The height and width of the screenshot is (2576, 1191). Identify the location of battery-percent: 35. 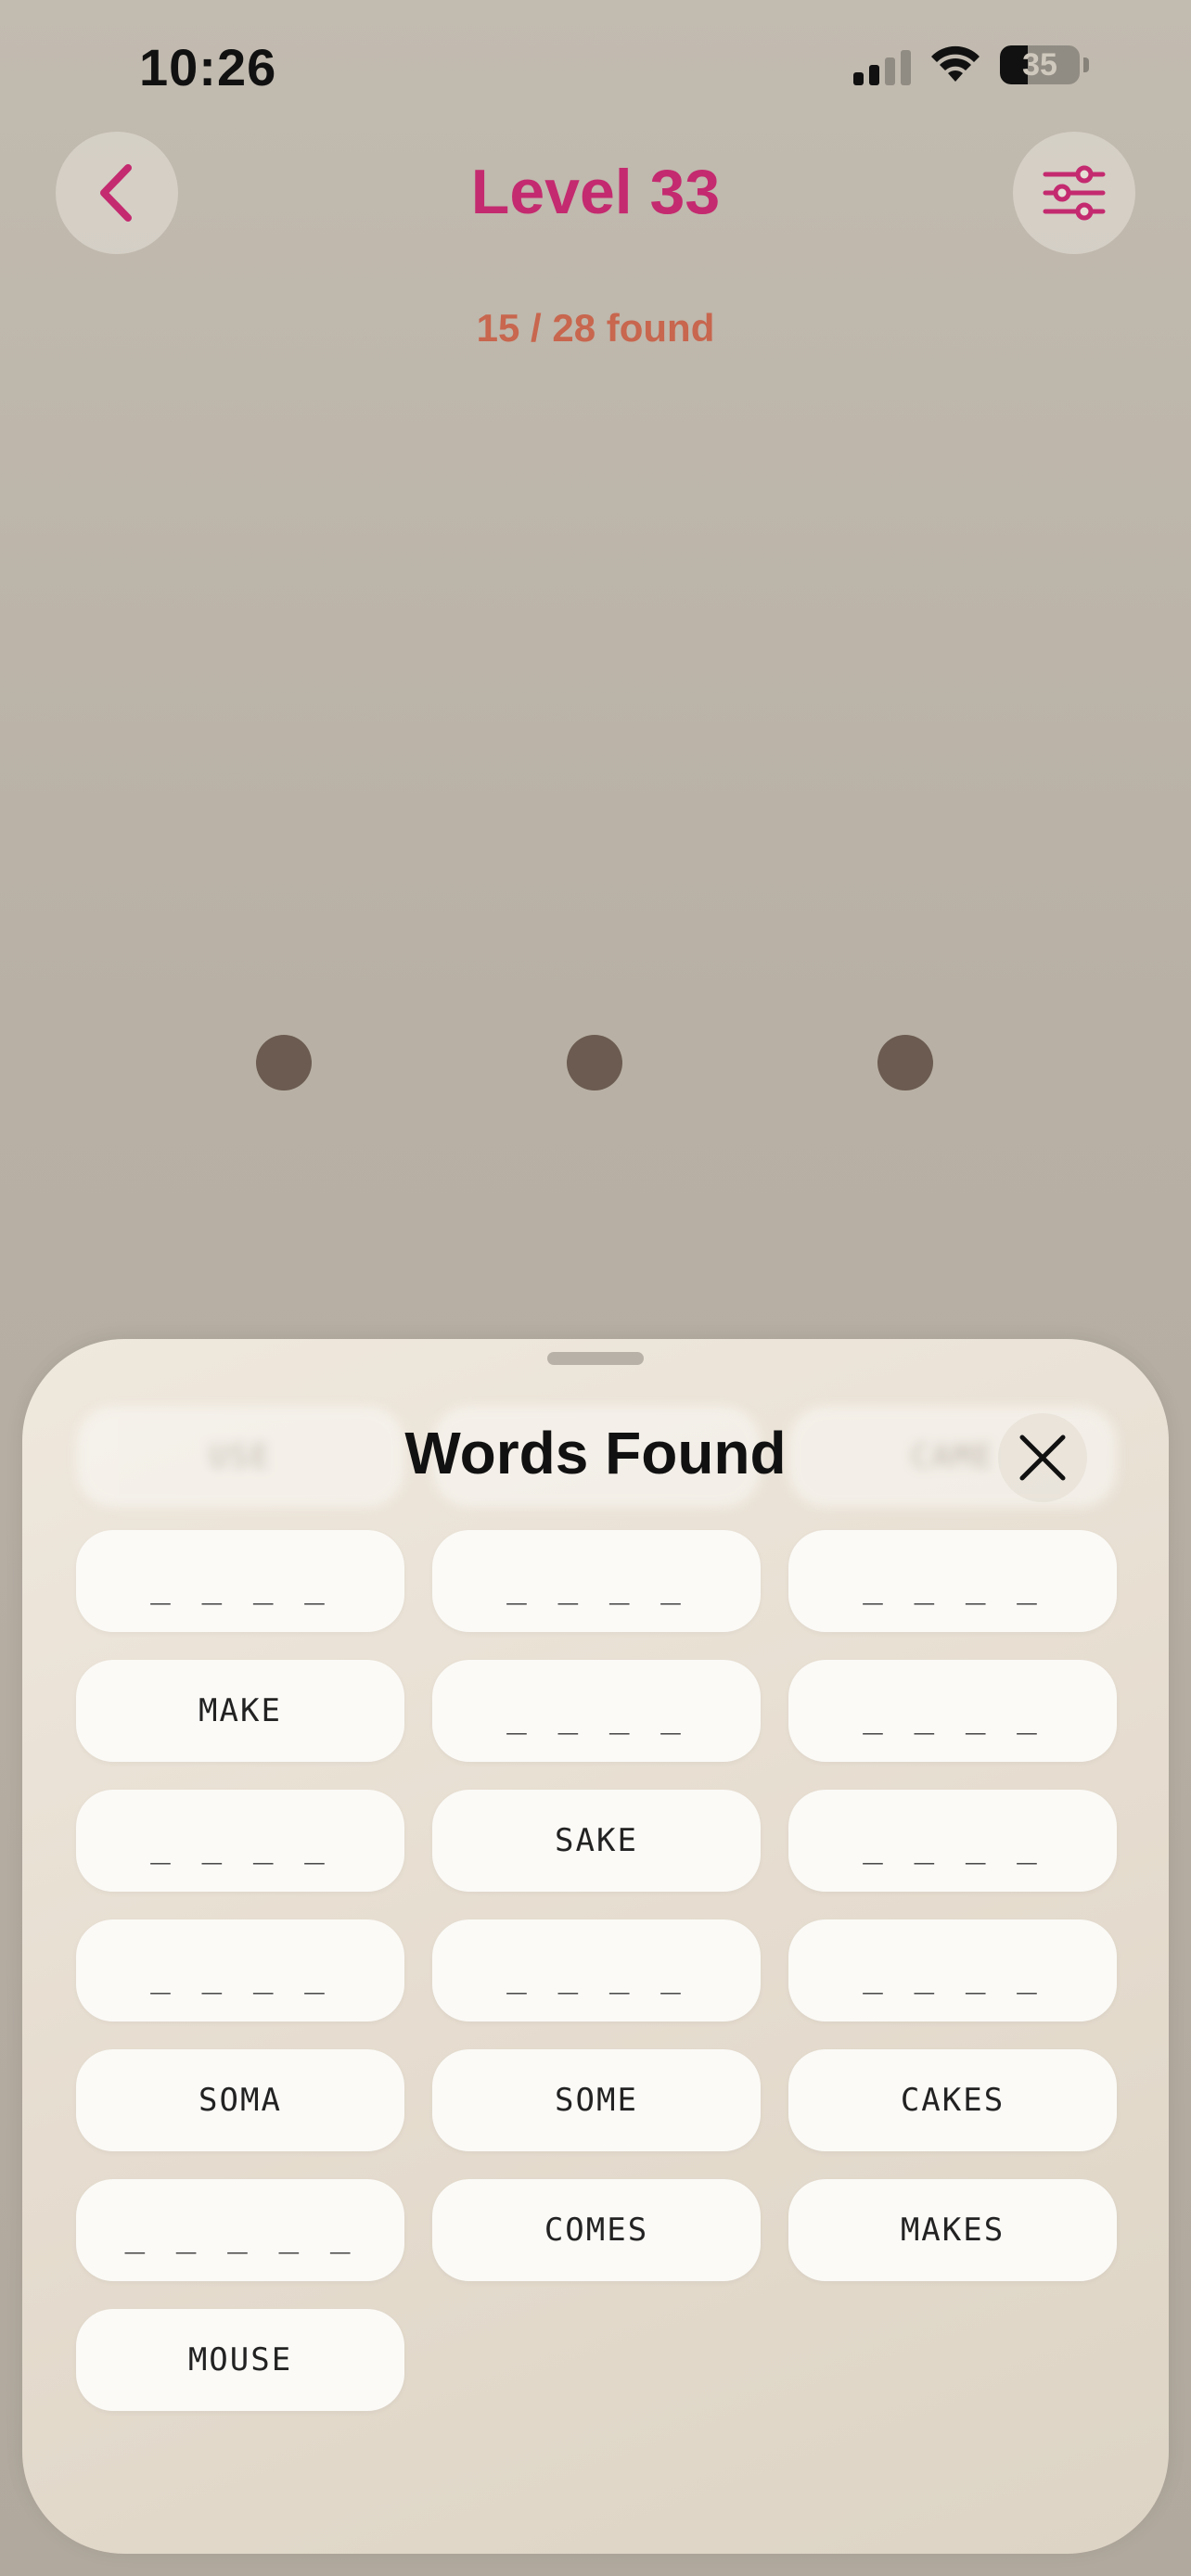
(1039, 64).